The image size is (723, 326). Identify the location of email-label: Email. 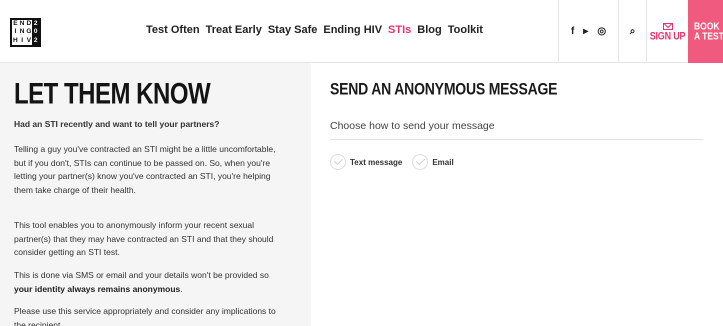
(443, 162).